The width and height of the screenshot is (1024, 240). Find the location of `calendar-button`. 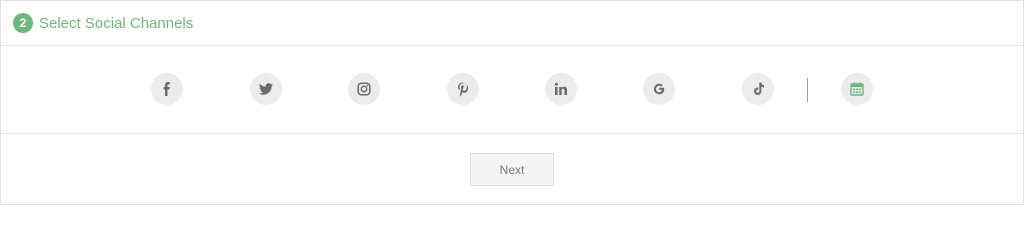

calendar-button is located at coordinates (857, 89).